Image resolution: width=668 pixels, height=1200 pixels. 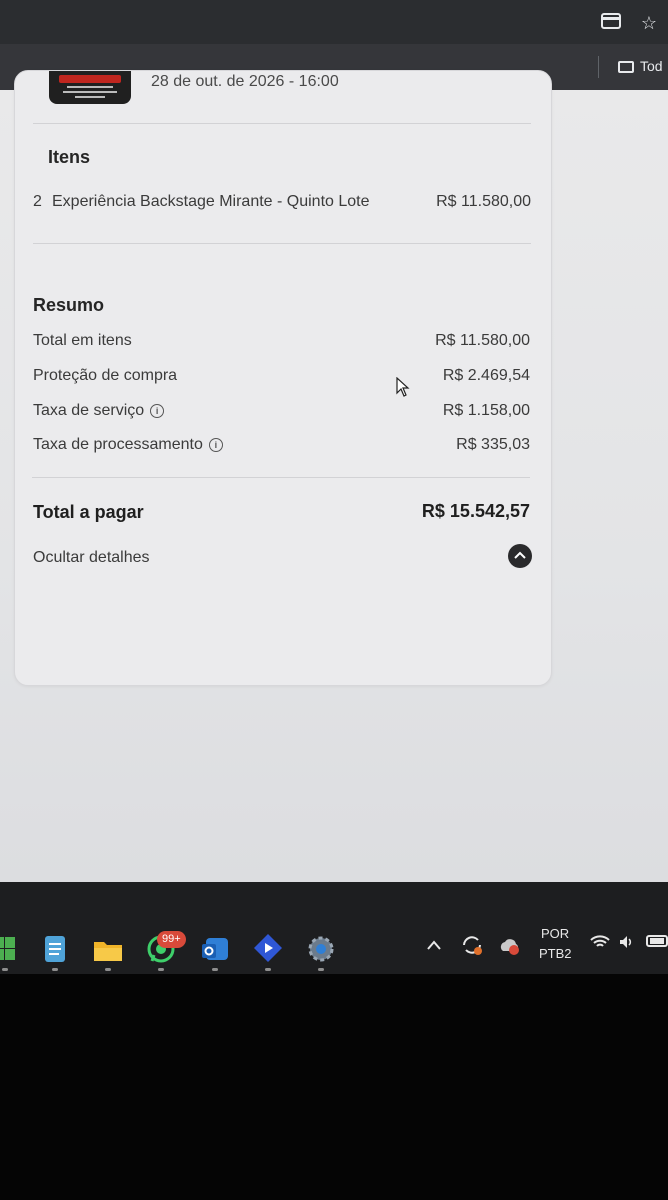 I want to click on summary-value-processing-fee: R$ 335,03, so click(x=493, y=444).